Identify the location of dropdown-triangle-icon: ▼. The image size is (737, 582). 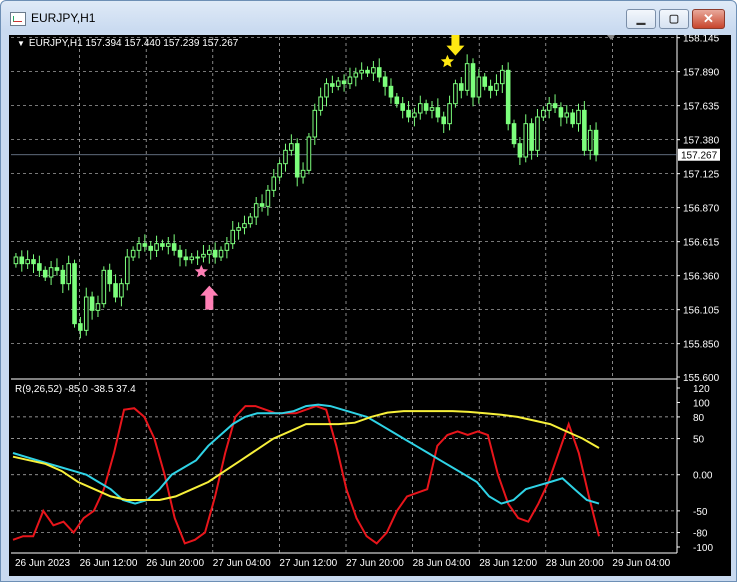
(21, 43).